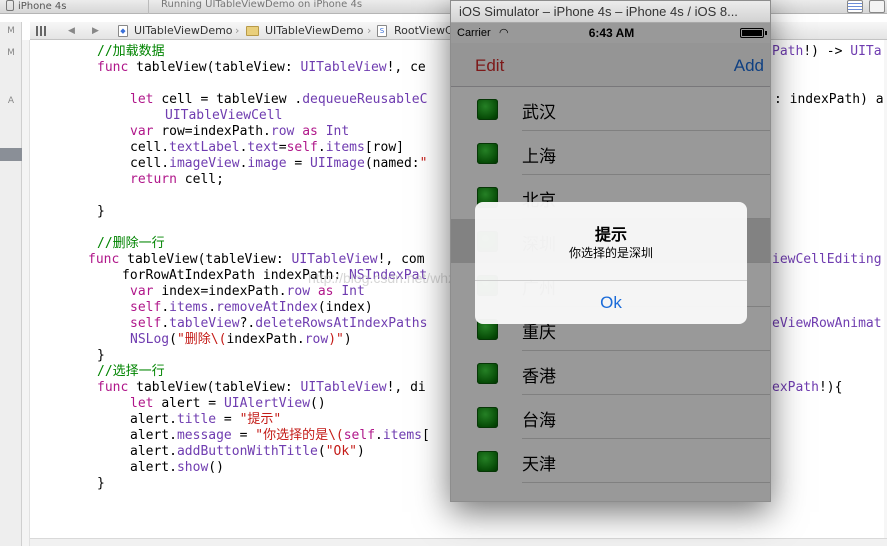 This screenshot has width=887, height=546. I want to click on alert-message: 你选择的是深圳, so click(610, 253).